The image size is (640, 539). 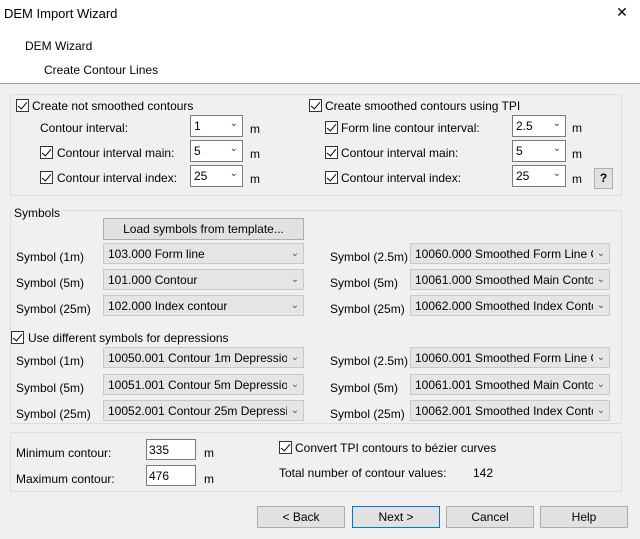 What do you see at coordinates (400, 153) in the screenshot?
I see `smoothed-main-label: Contour interval main:` at bounding box center [400, 153].